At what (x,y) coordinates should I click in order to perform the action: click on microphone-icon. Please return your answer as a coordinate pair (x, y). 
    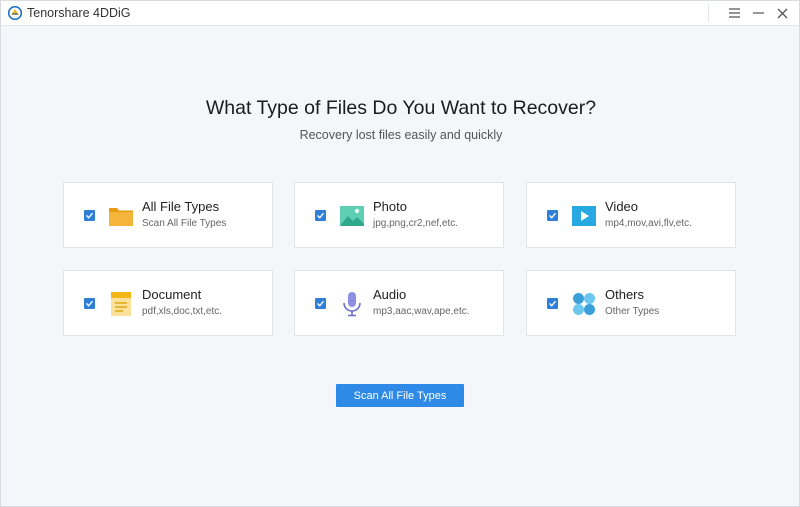
    Looking at the image, I should click on (352, 304).